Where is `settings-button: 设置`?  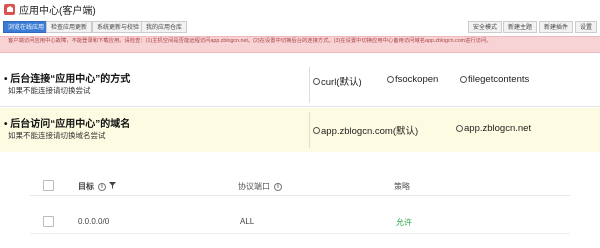 settings-button: 设置 is located at coordinates (586, 27).